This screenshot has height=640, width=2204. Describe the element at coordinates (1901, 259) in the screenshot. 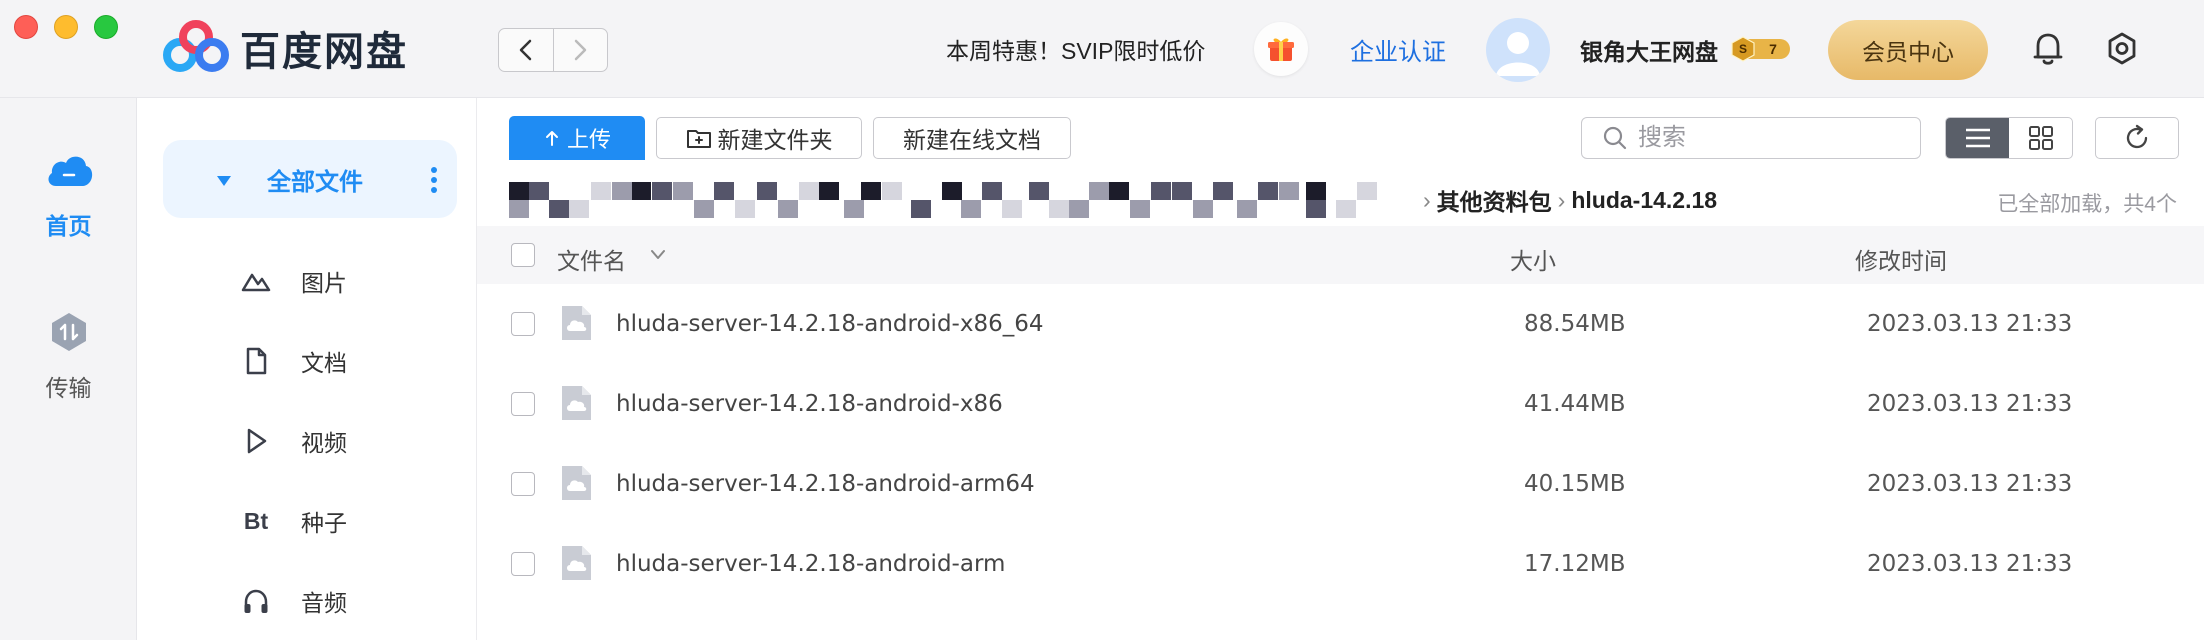

I see `column-header-modified: 修改时间` at that location.